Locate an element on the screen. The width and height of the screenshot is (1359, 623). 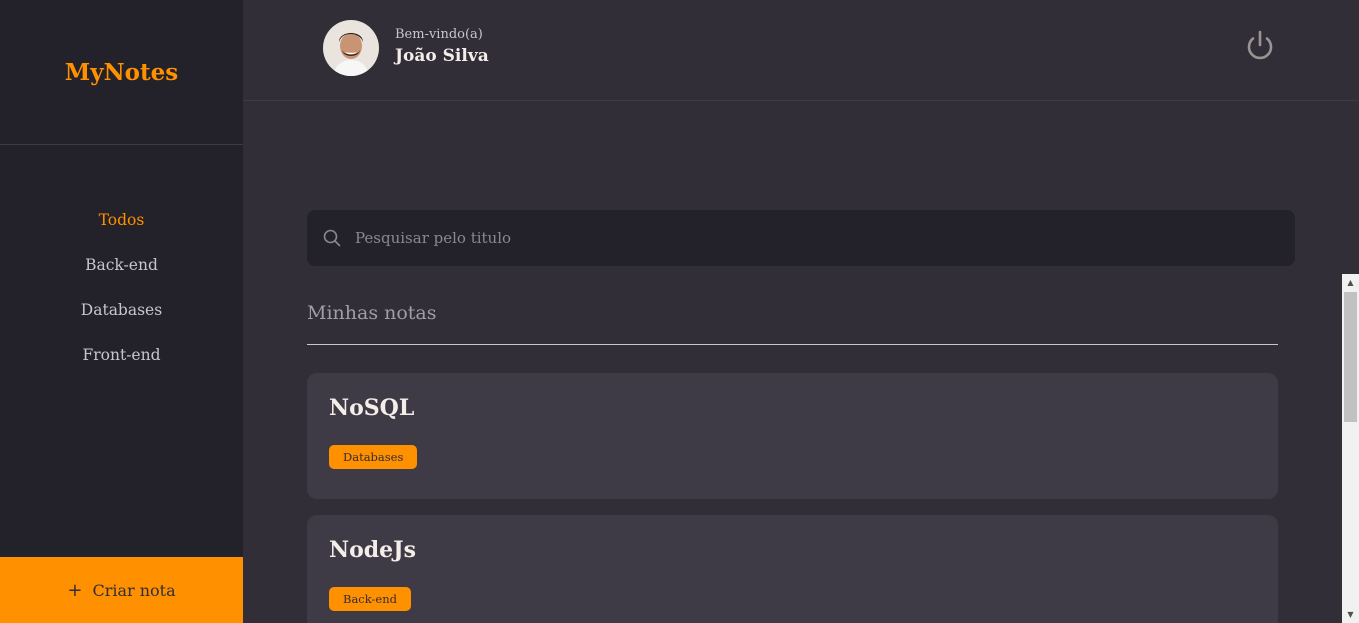
search-input is located at coordinates (825, 238).